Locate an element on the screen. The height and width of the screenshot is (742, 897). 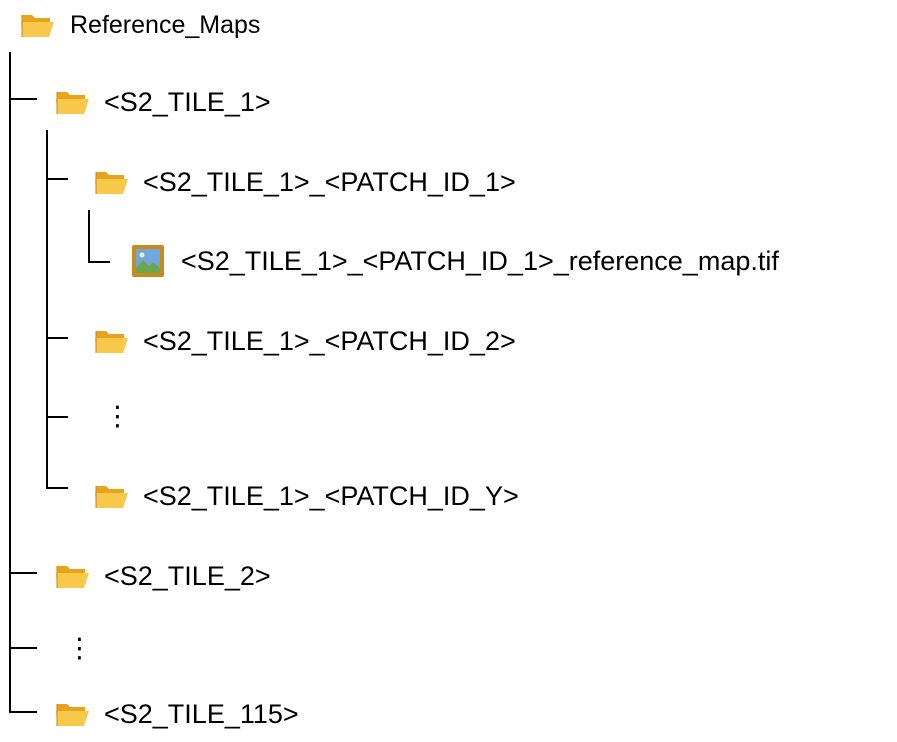
folder-label: <S2_TILE_1>_<PATCH_ID_Y> is located at coordinates (331, 496).